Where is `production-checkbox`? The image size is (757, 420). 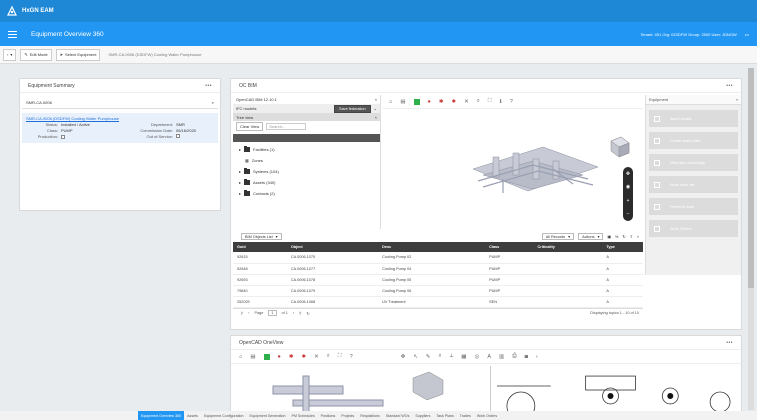
production-checkbox is located at coordinates (63, 136).